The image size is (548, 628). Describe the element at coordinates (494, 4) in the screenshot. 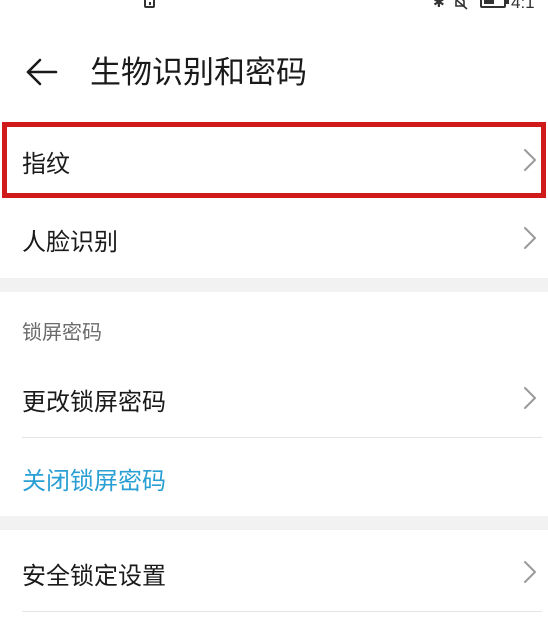

I see `battery-icon` at that location.